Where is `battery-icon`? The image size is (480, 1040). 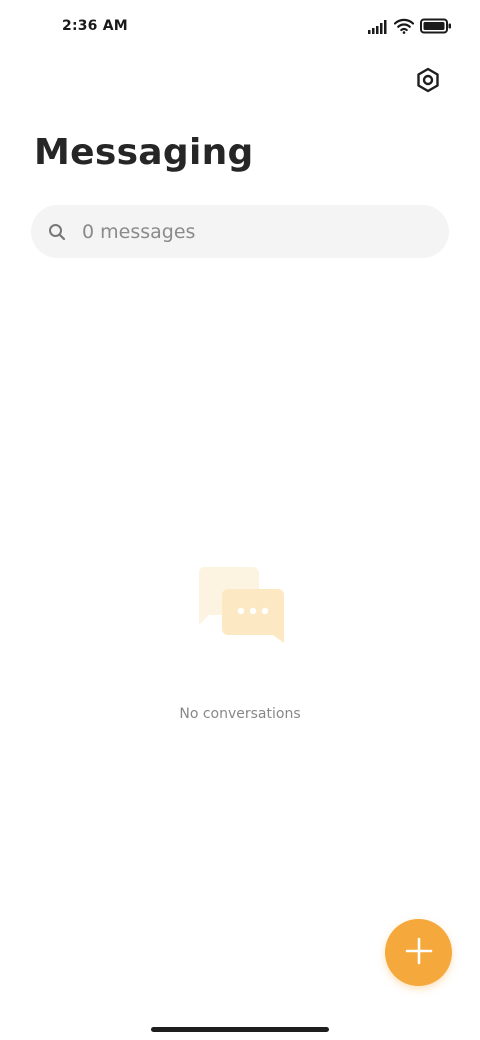
battery-icon is located at coordinates (436, 28).